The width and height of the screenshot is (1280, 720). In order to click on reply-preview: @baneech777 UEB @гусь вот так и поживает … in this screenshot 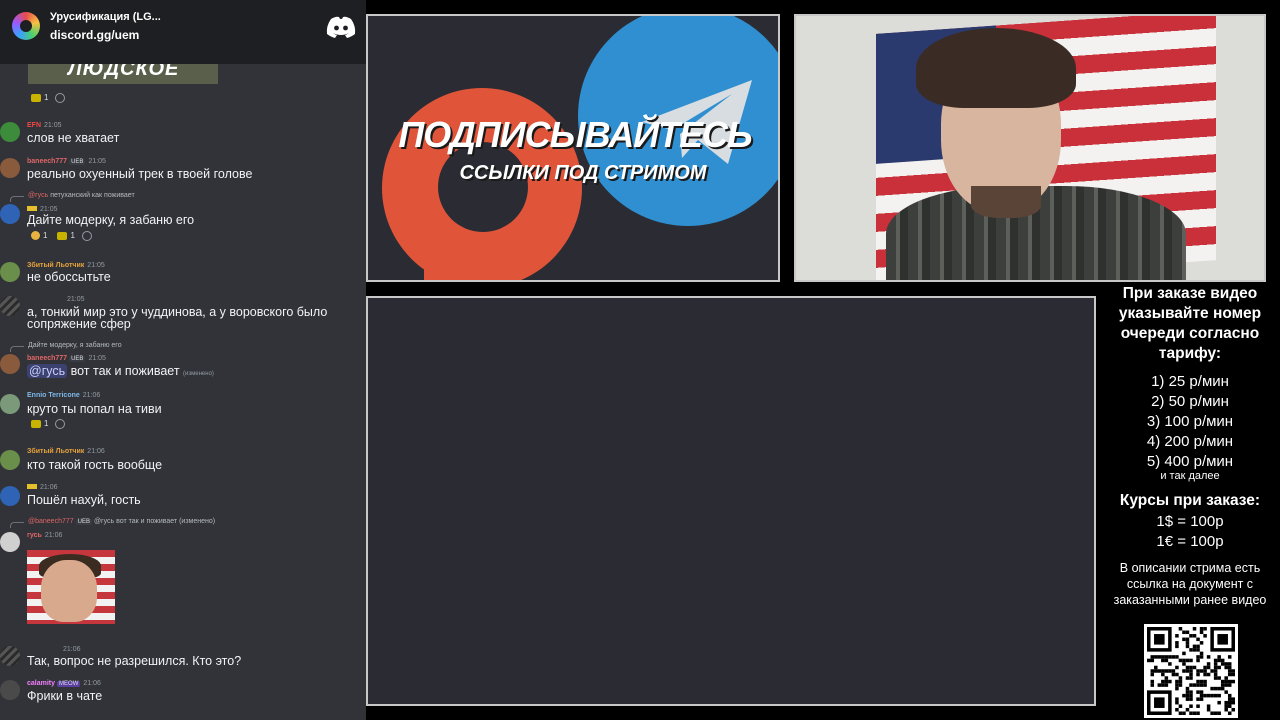, I will do `click(121, 521)`.